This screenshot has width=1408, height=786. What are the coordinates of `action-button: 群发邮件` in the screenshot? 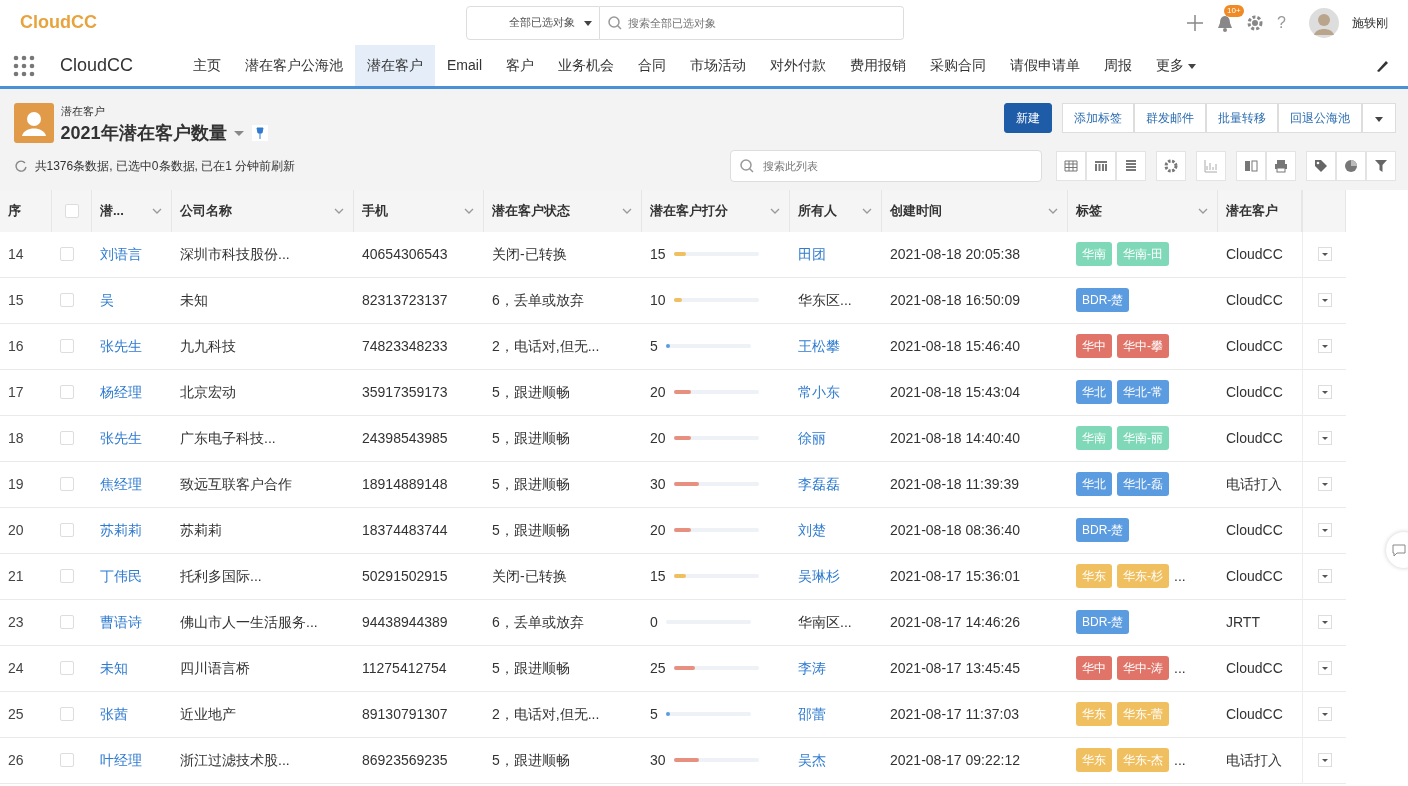 It's located at (1170, 118).